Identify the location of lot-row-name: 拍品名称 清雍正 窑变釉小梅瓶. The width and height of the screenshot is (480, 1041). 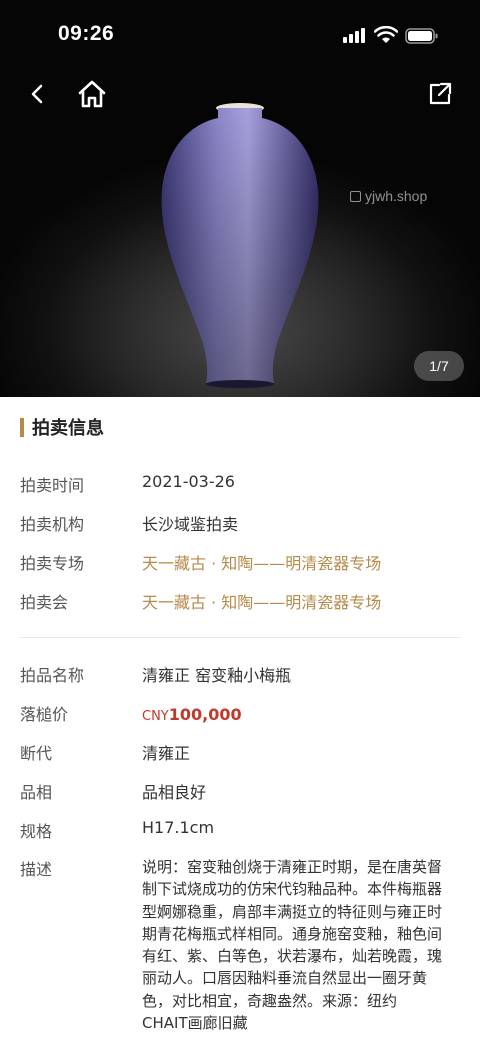
(240, 674).